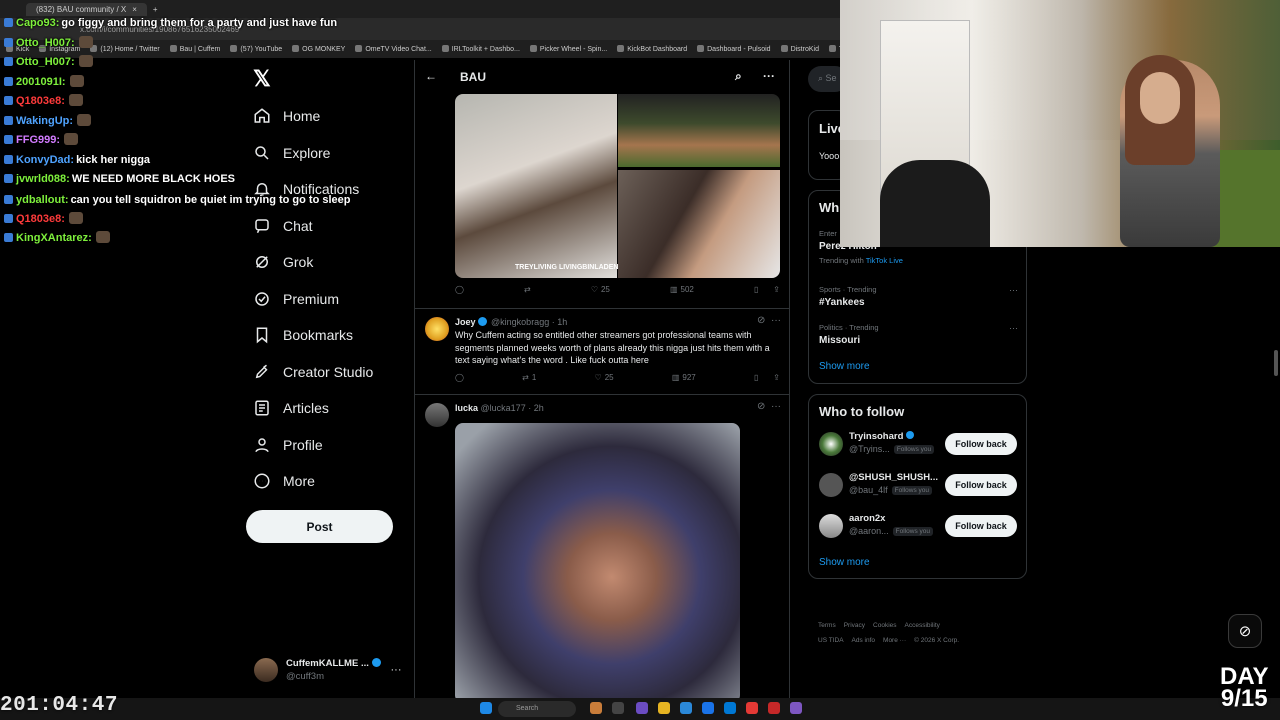 The height and width of the screenshot is (720, 1280). Describe the element at coordinates (684, 377) in the screenshot. I see `views-button: ▥ 927` at that location.